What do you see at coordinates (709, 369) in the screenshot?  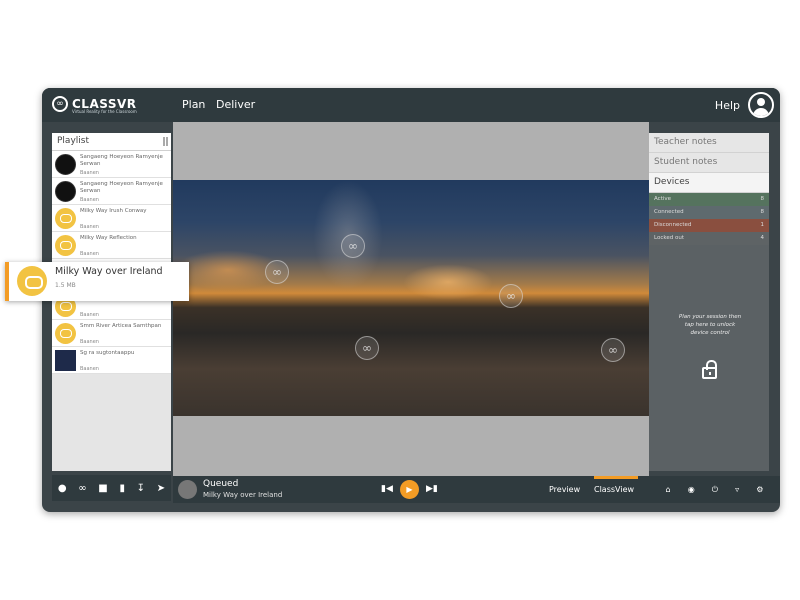 I see `lock-icon` at bounding box center [709, 369].